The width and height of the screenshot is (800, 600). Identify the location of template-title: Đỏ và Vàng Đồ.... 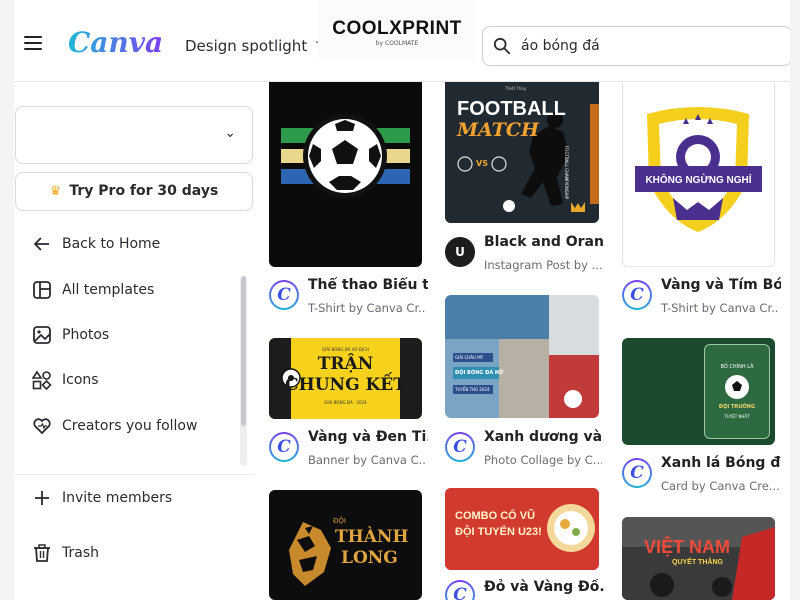
(544, 587).